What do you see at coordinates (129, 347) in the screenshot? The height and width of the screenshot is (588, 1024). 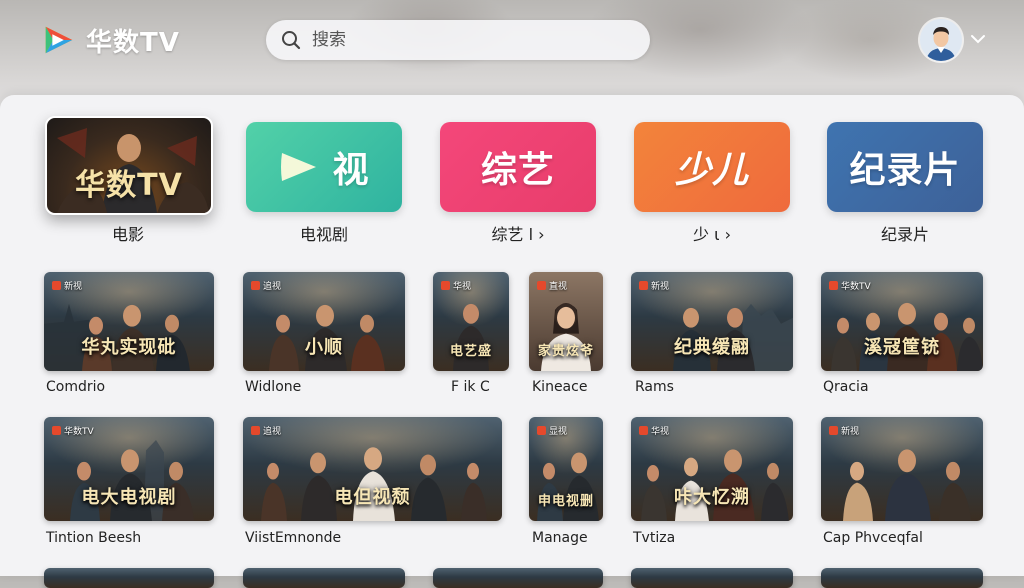 I see `poster-title: 华丸实现砒` at bounding box center [129, 347].